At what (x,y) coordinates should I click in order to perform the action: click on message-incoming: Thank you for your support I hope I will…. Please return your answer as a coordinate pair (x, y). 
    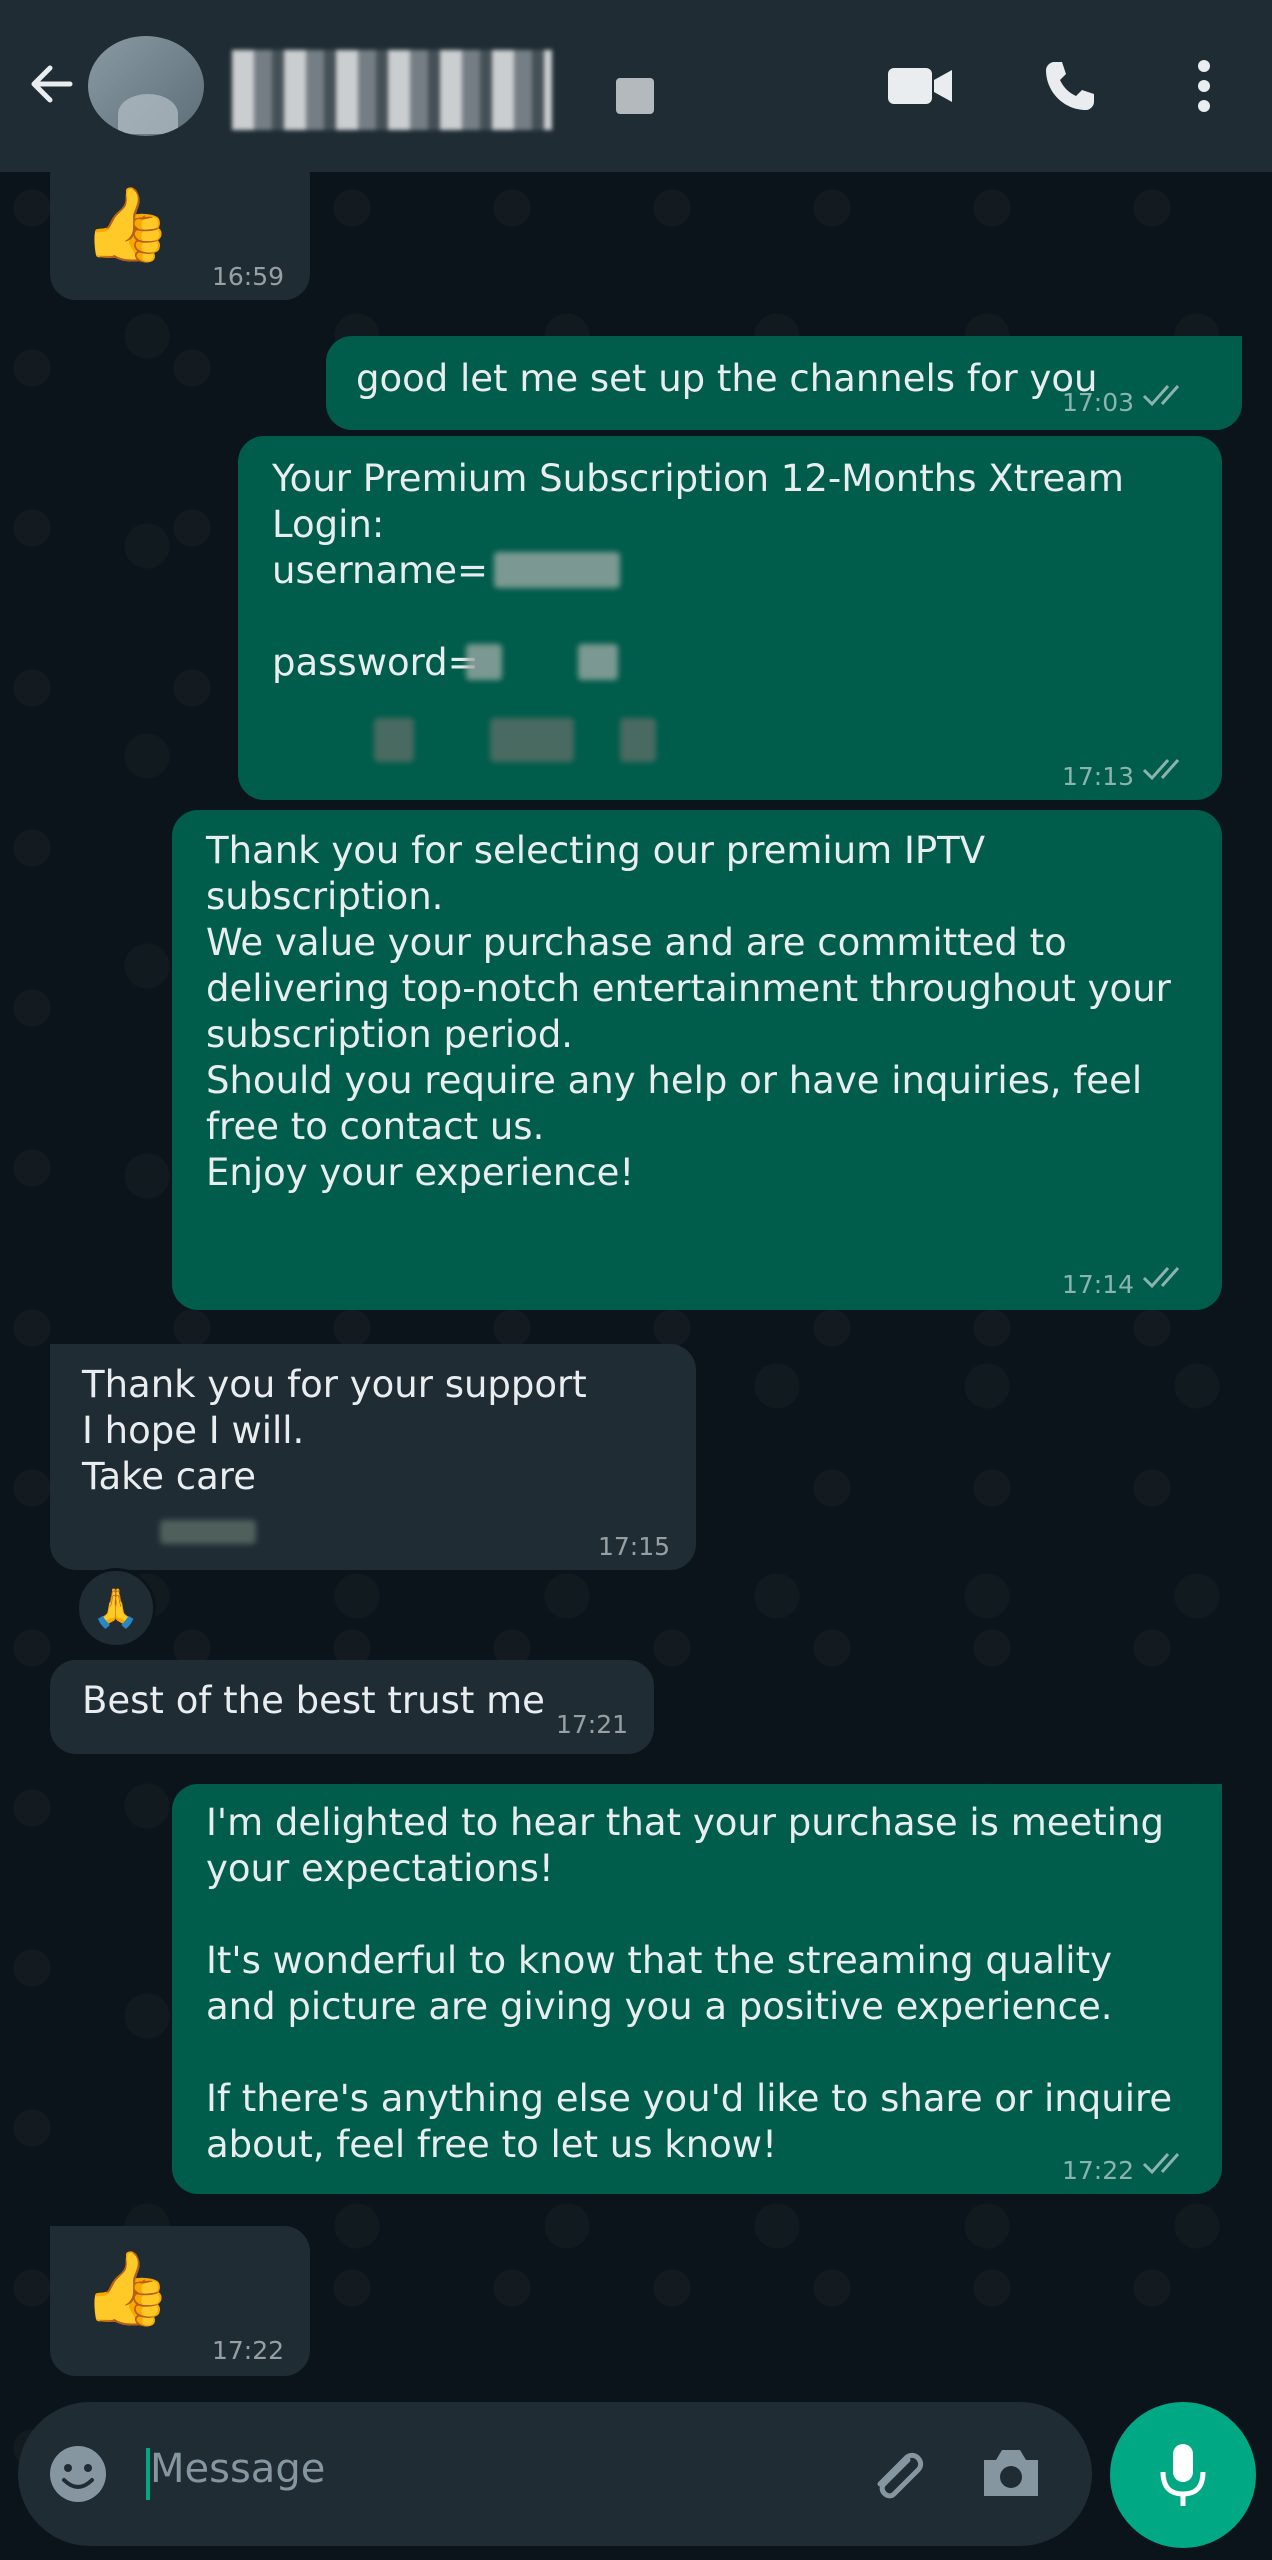
    Looking at the image, I should click on (373, 1457).